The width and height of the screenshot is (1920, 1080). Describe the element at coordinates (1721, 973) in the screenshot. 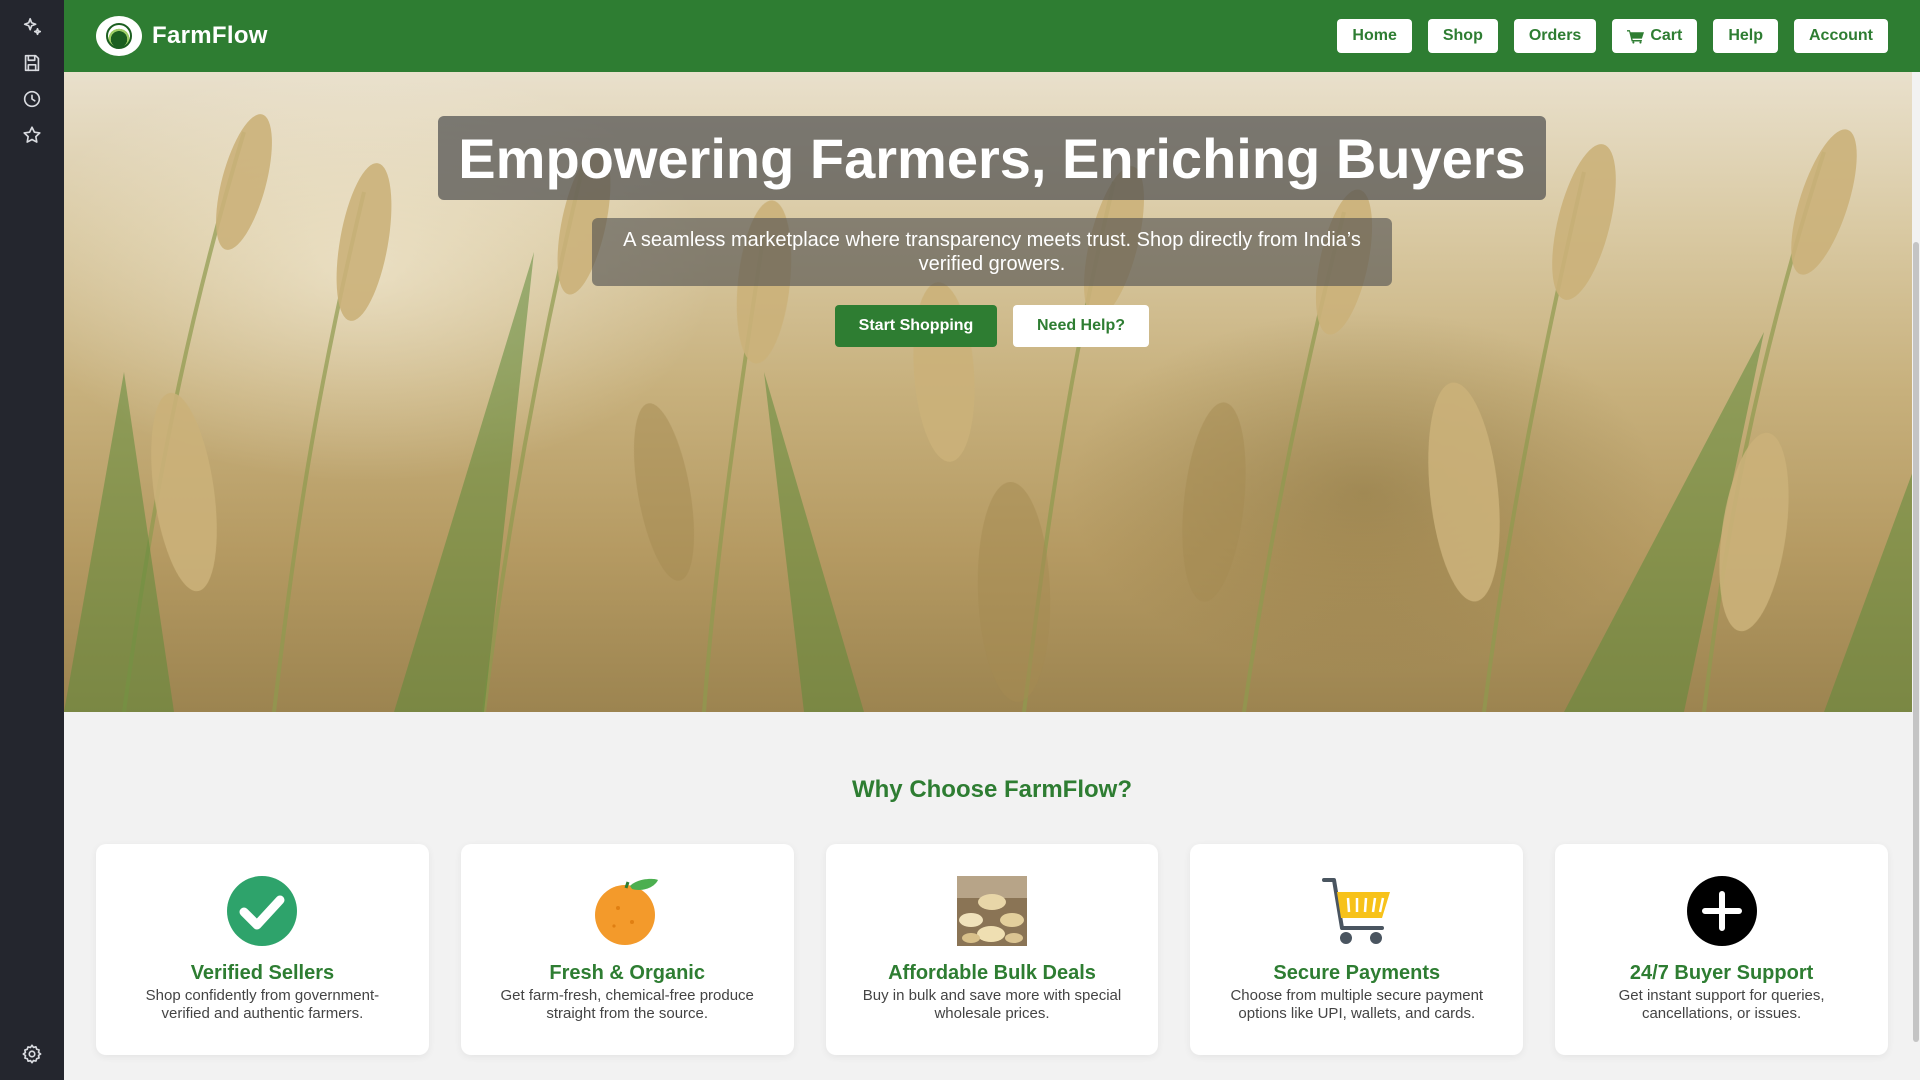

I see `feature-title: 24/7 Buyer Support` at that location.